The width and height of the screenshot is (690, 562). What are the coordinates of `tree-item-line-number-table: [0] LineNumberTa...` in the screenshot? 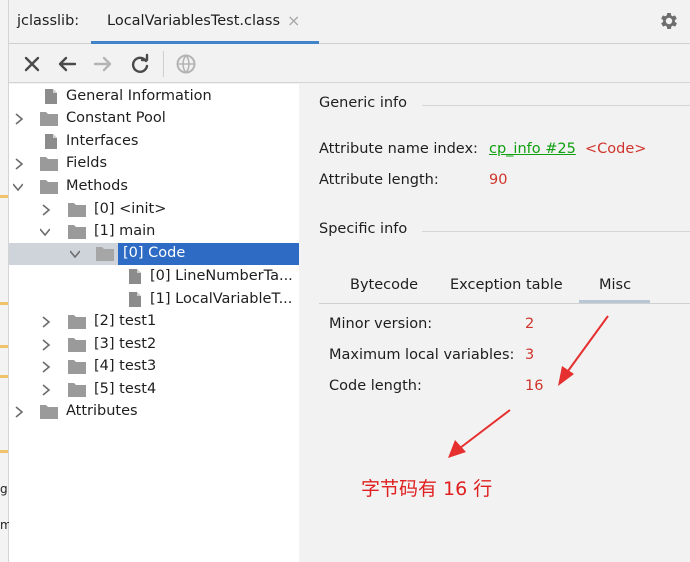 It's located at (154, 277).